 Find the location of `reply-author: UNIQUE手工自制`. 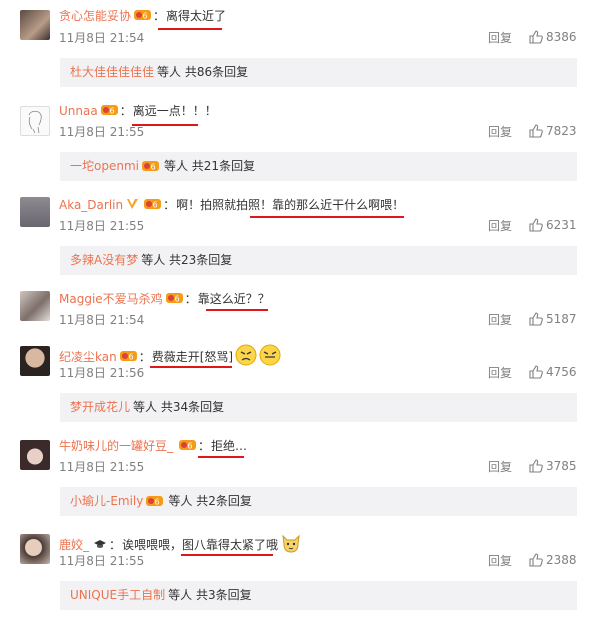

reply-author: UNIQUE手工自制 is located at coordinates (117, 595).